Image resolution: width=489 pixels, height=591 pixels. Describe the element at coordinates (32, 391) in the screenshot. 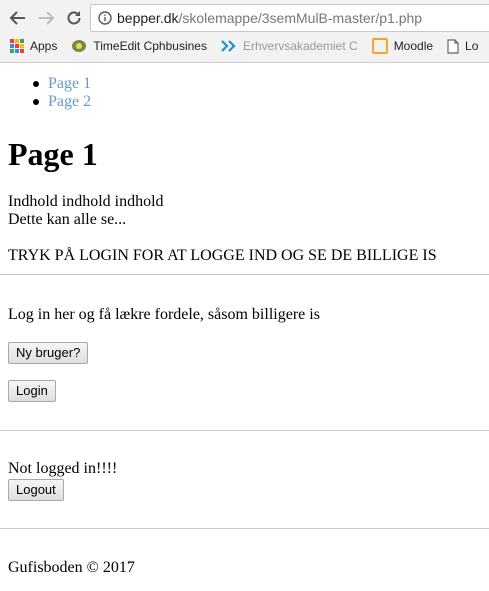

I see `login-button: Login` at that location.